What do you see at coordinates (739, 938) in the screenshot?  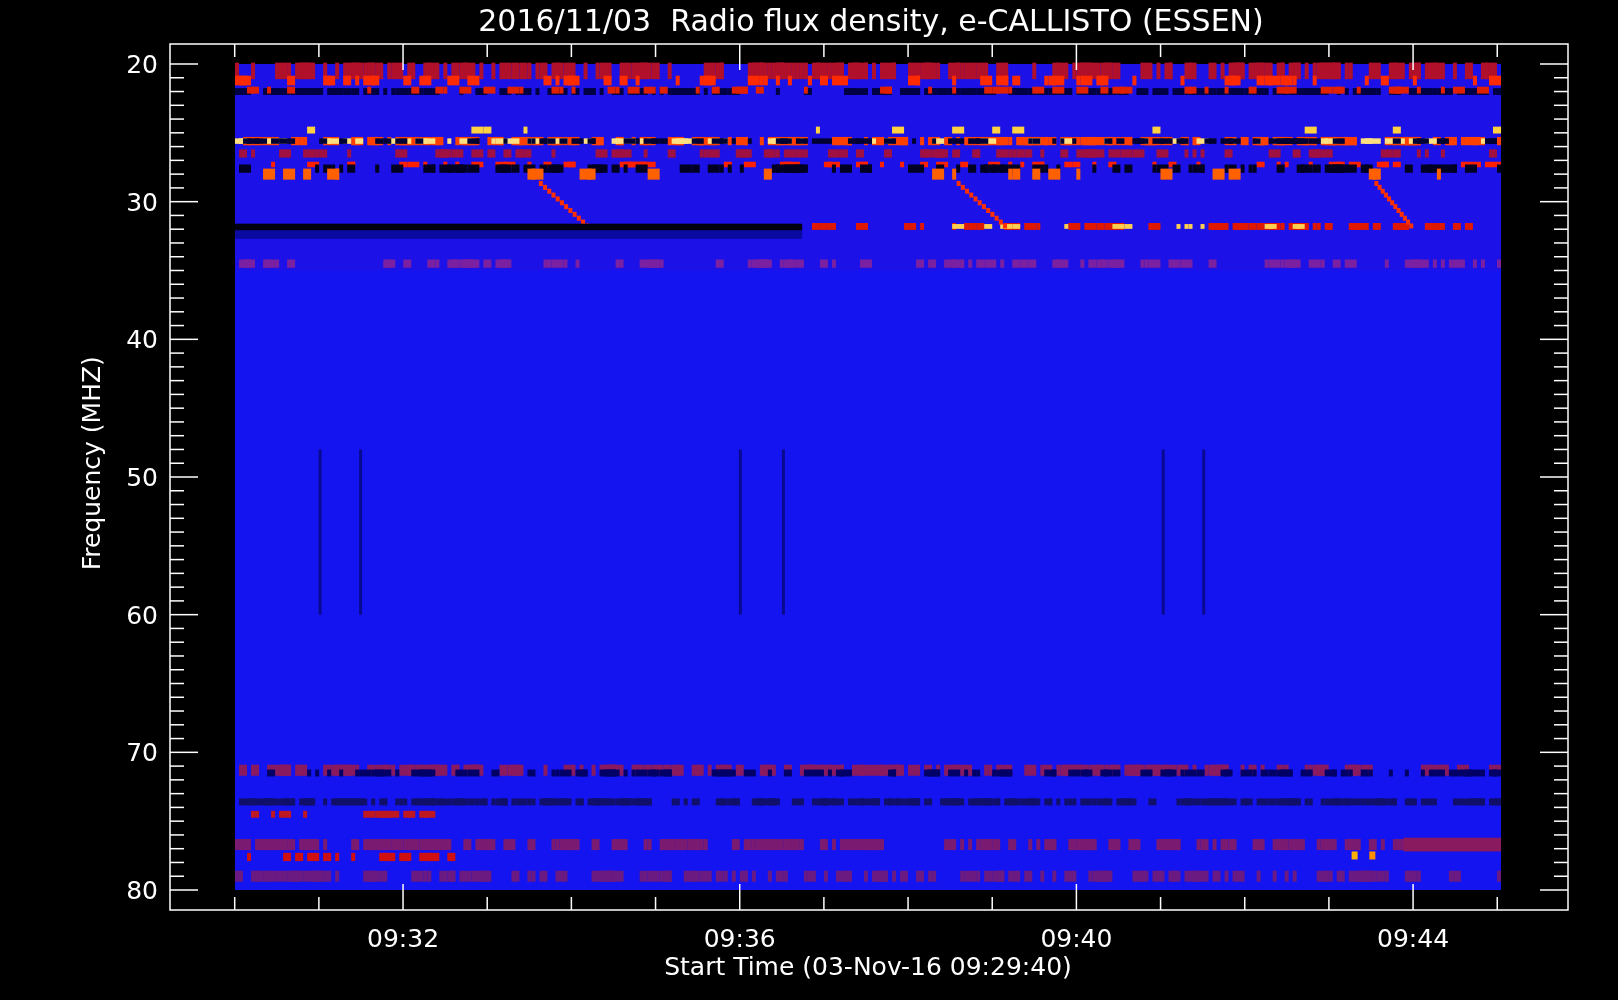 I see `x-tick-label: 09:36` at bounding box center [739, 938].